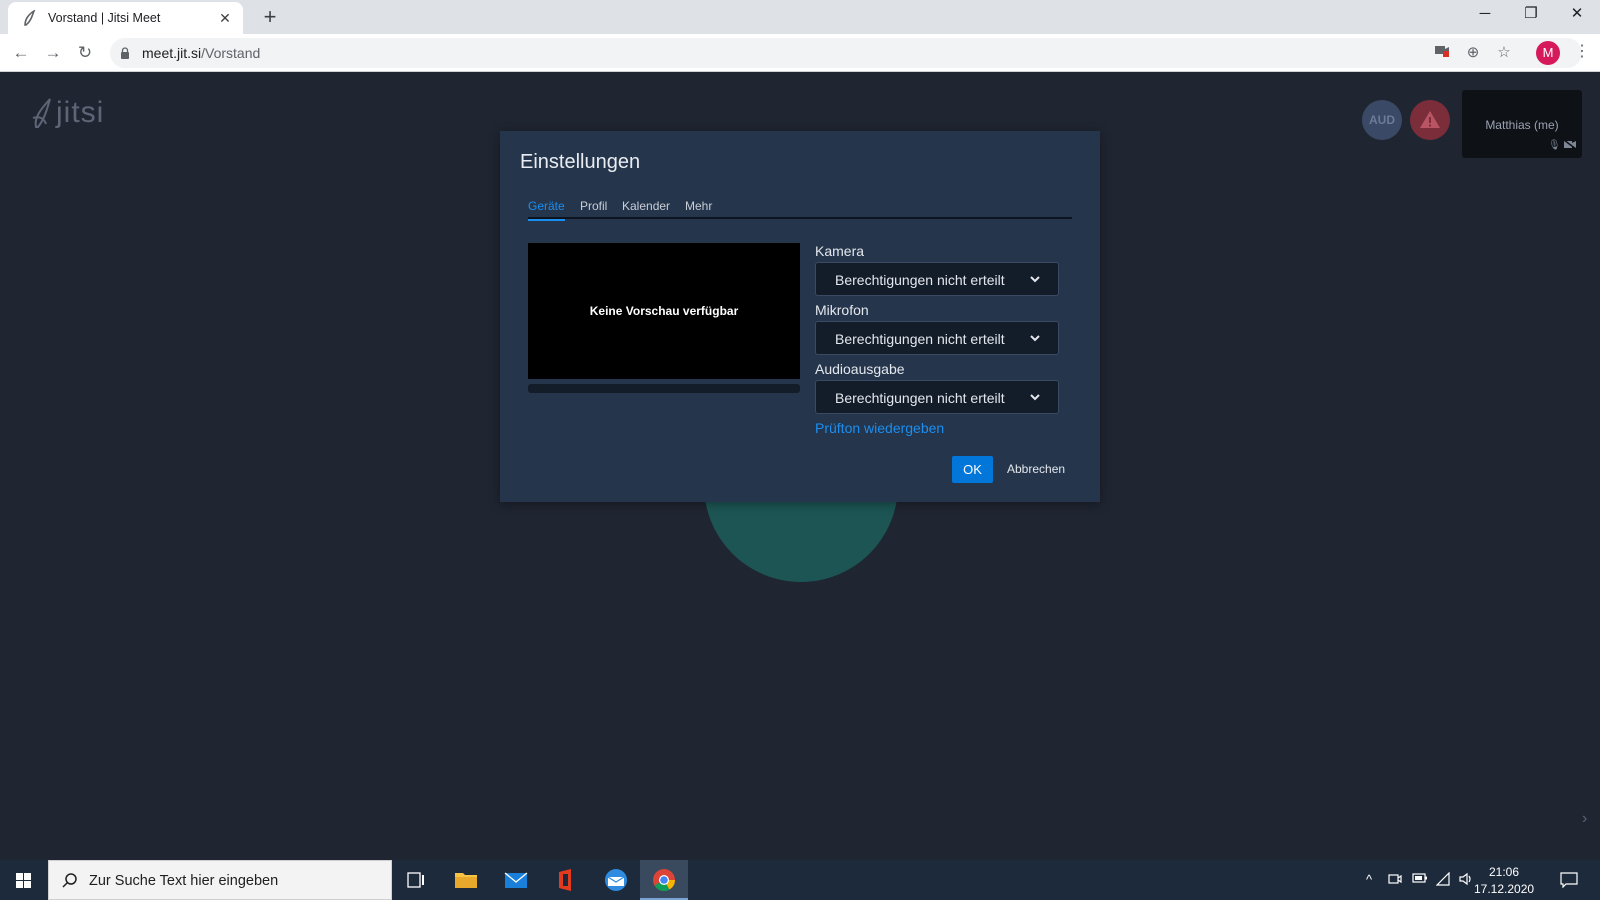  I want to click on jitsi-favicon-icon, so click(30, 17).